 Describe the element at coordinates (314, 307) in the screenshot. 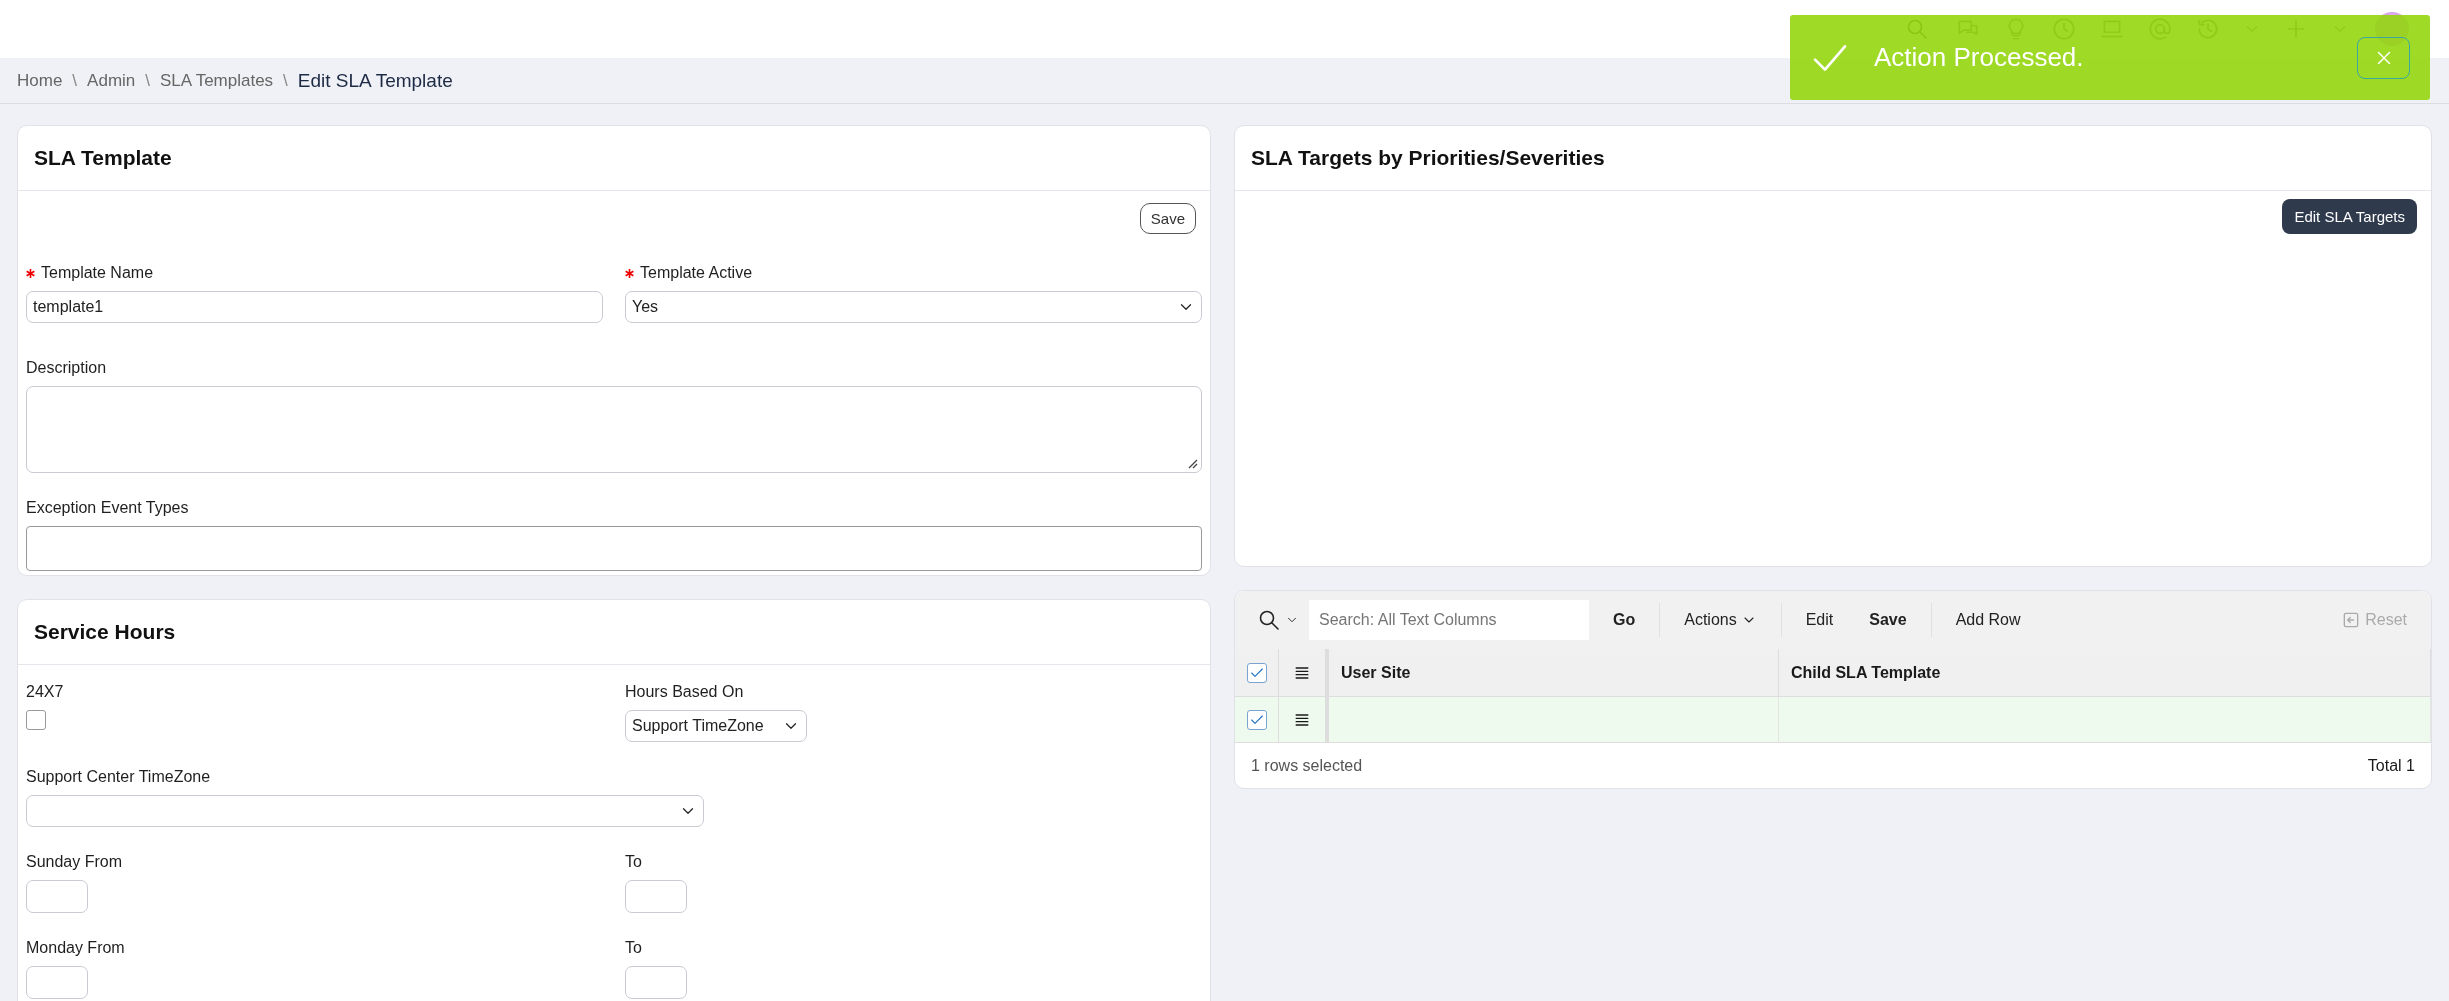

I see `text-field: template1` at that location.